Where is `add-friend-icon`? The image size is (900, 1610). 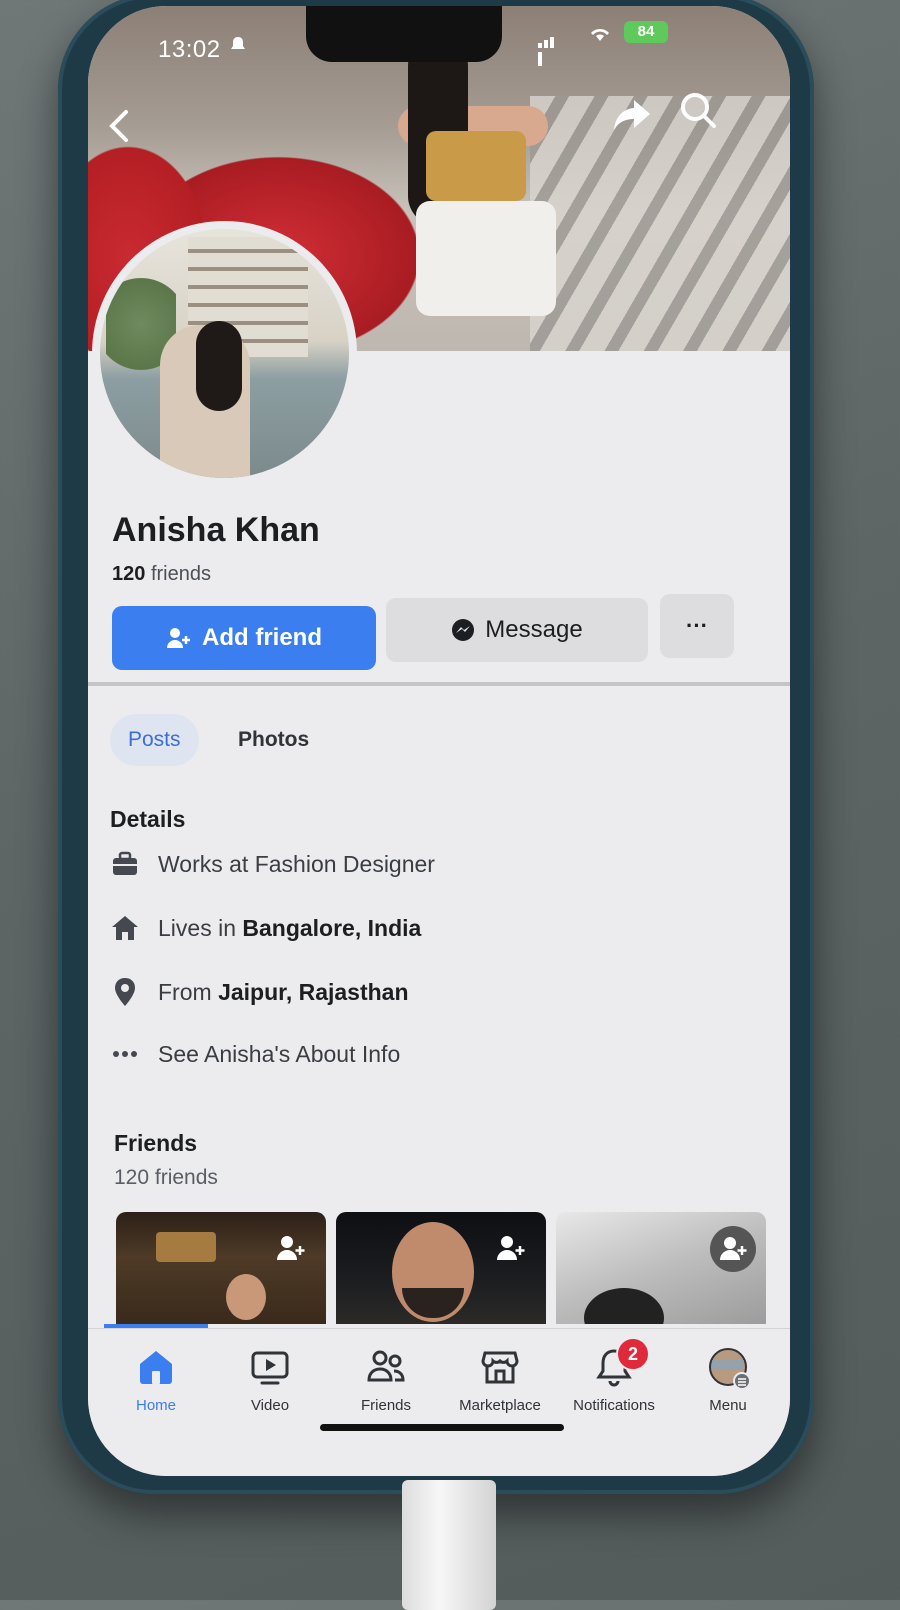 add-friend-icon is located at coordinates (178, 638).